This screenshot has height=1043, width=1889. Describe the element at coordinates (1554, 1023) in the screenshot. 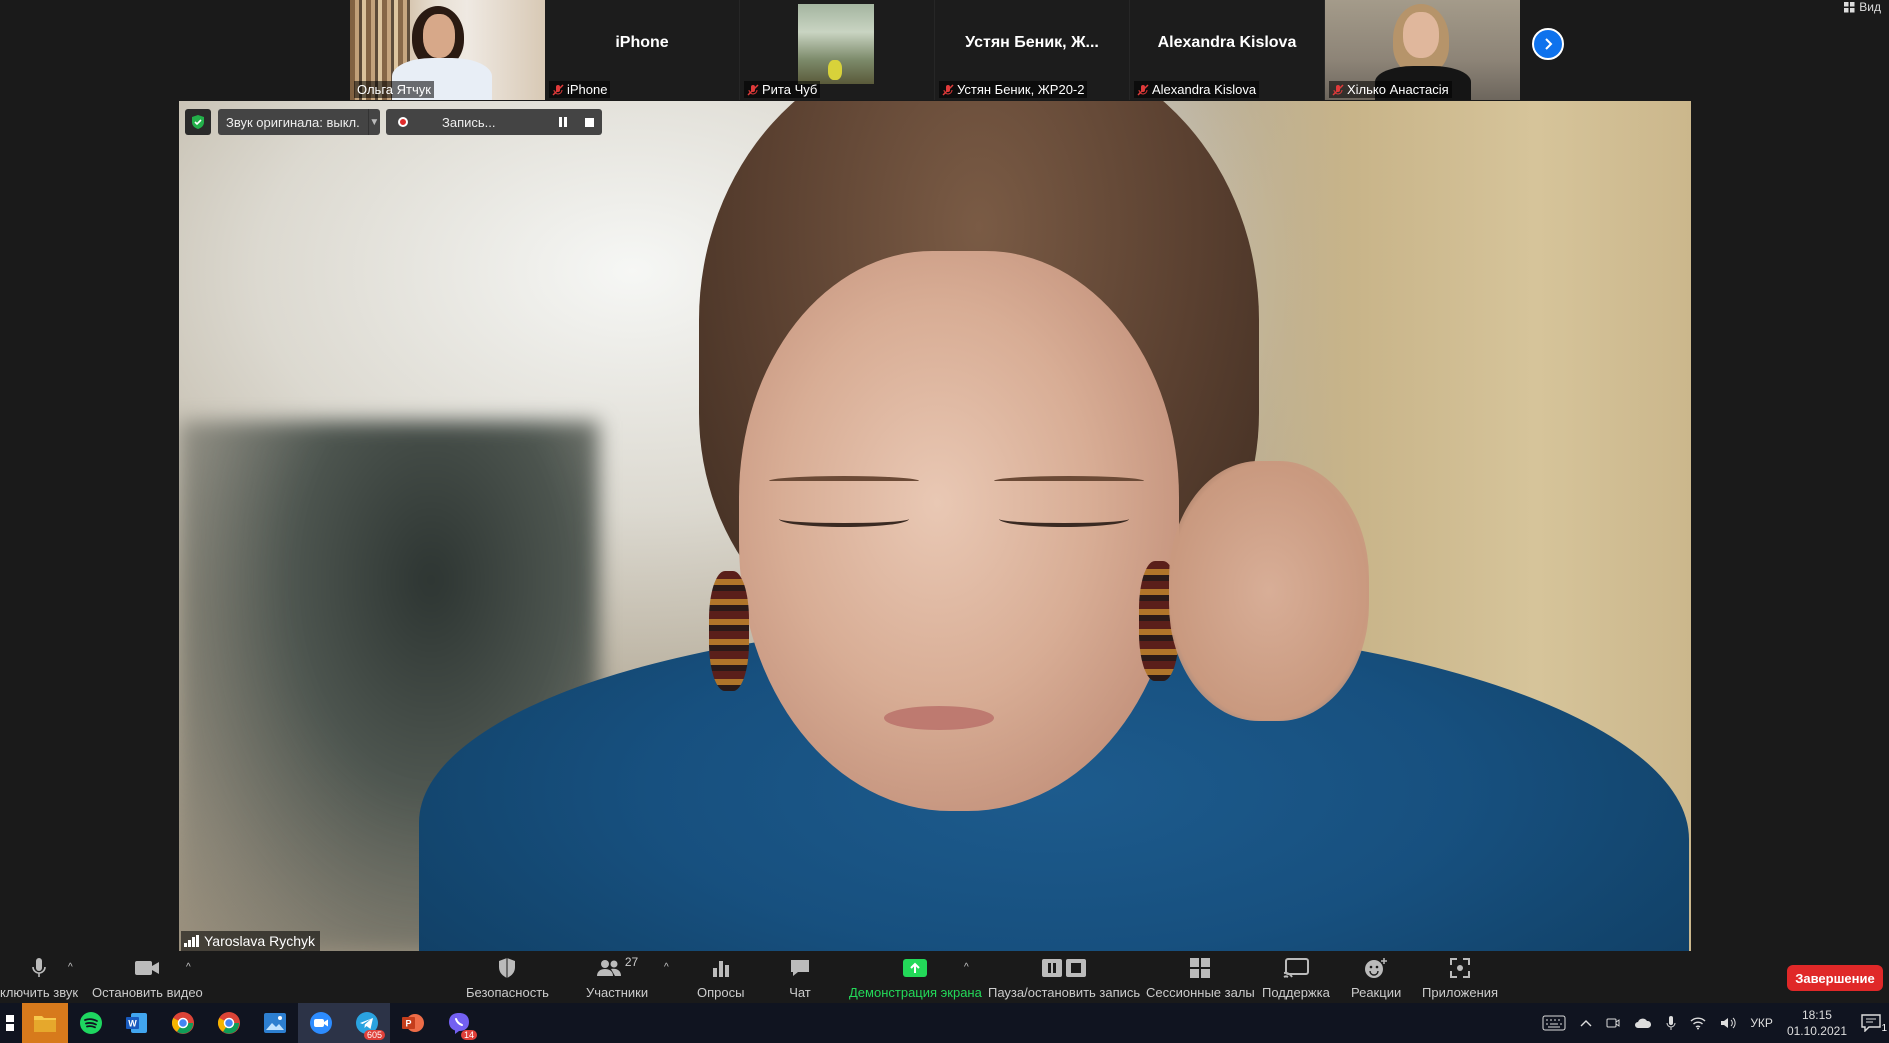

I see `keyboard-icon` at that location.